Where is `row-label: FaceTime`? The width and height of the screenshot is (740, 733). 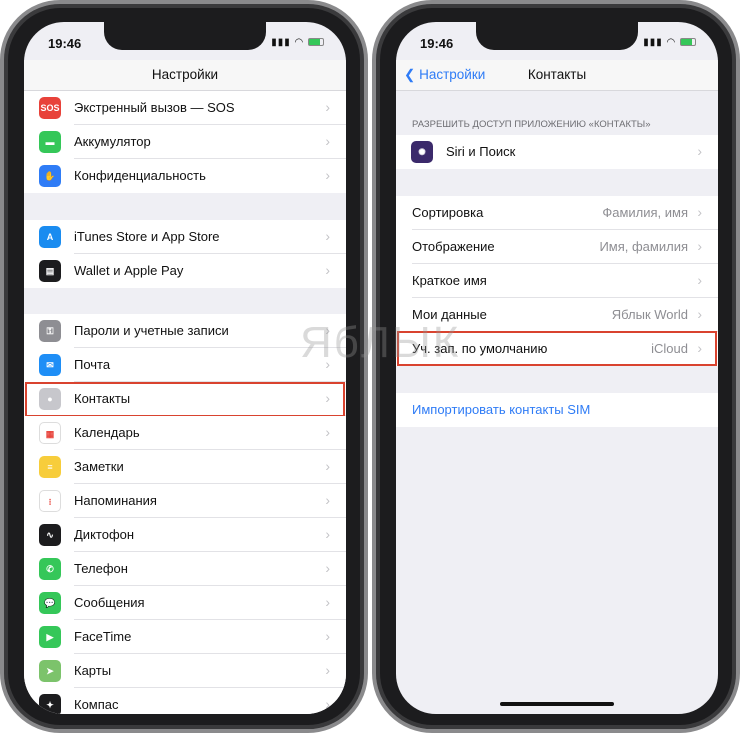 row-label: FaceTime is located at coordinates (103, 636).